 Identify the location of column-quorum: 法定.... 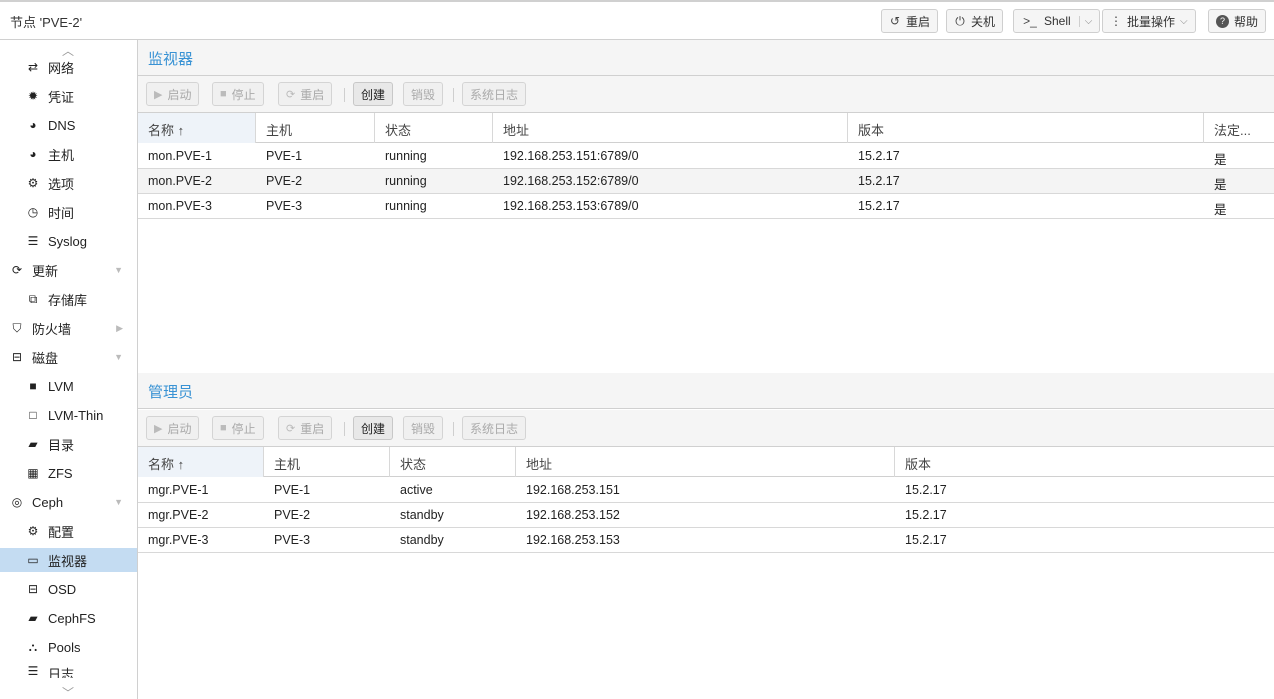
(1239, 128).